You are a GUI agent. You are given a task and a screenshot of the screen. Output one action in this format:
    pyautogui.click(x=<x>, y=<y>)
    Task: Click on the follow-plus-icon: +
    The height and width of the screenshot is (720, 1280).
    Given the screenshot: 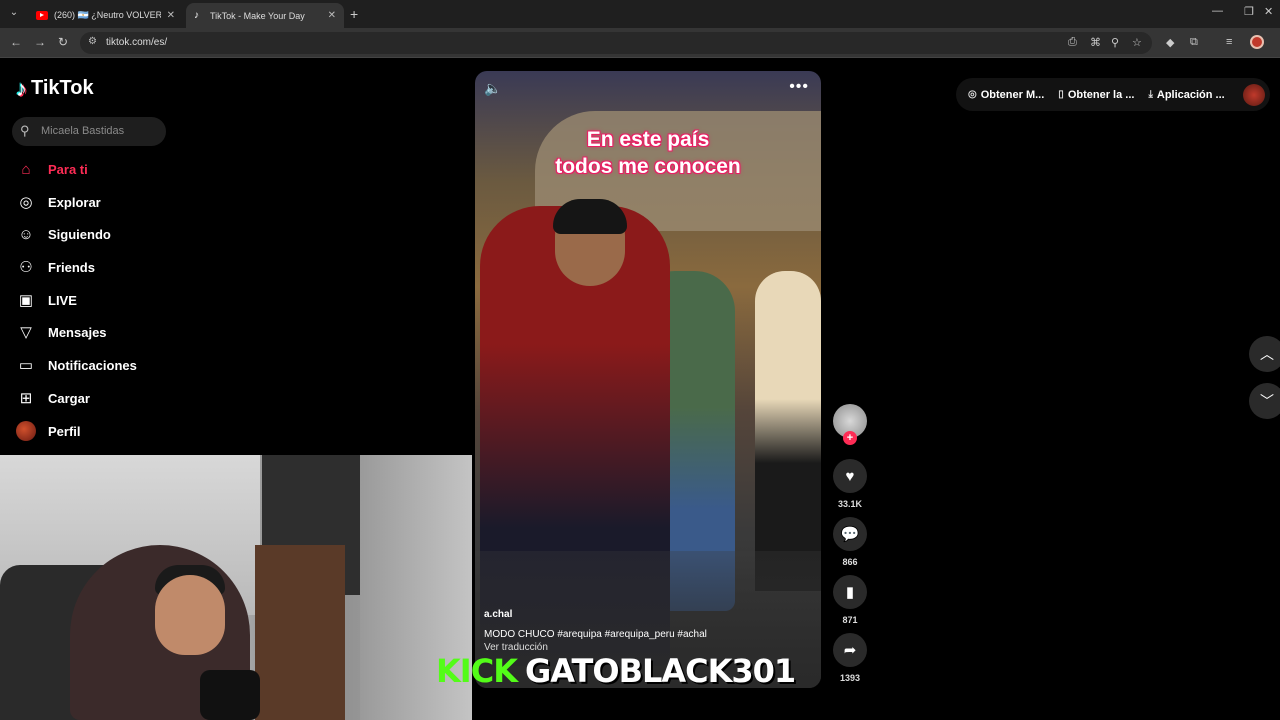 What is the action you would take?
    pyautogui.click(x=850, y=438)
    